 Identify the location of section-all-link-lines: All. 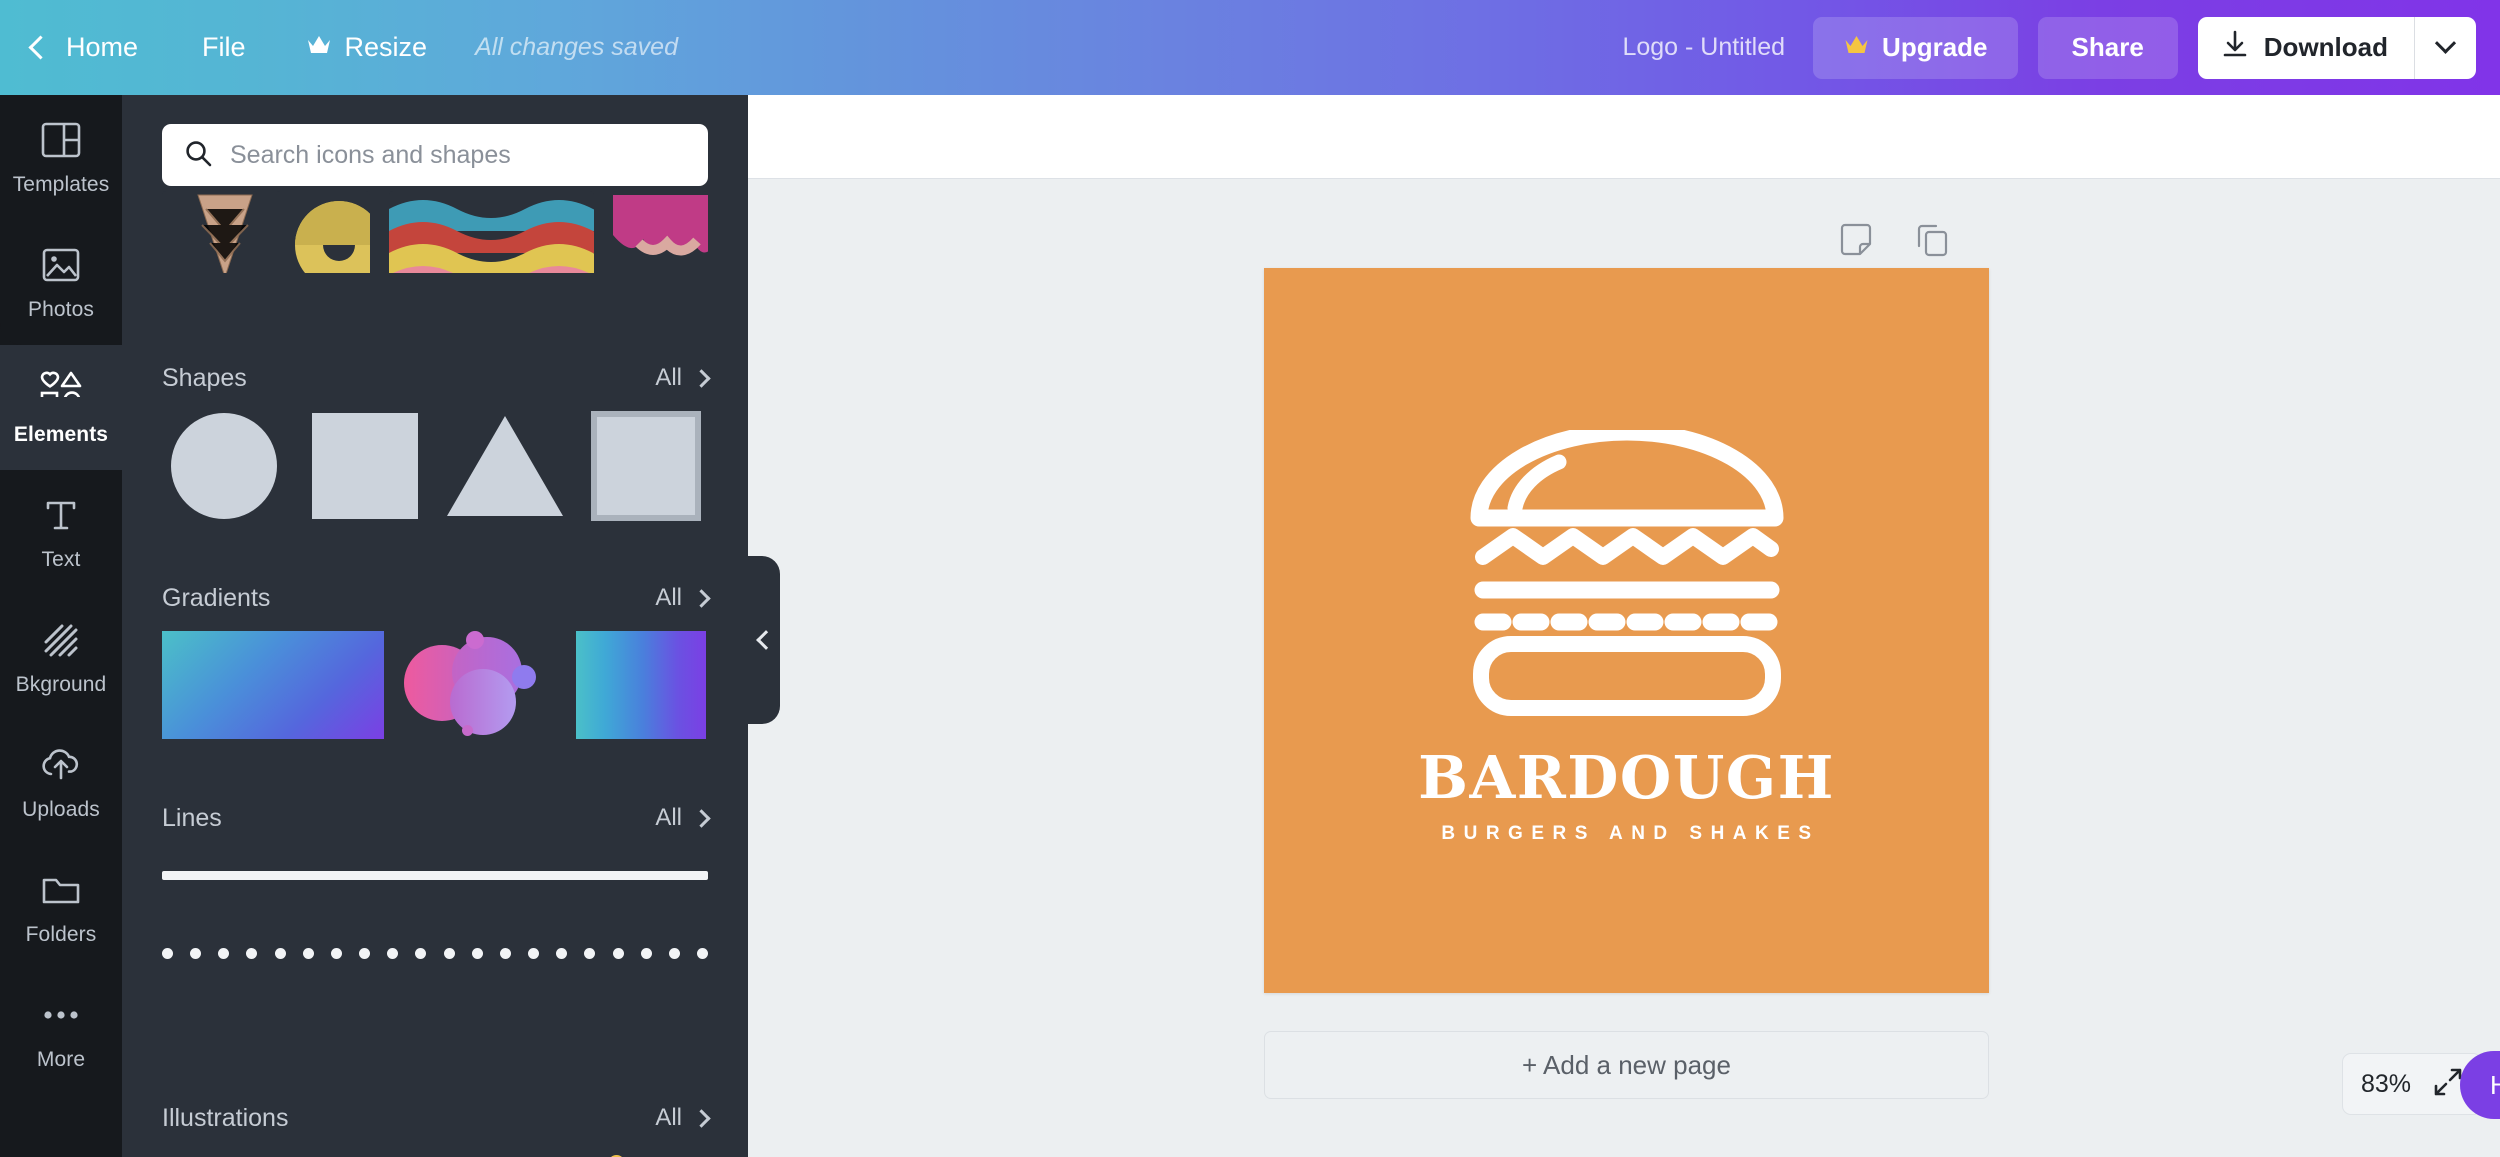
(683, 818).